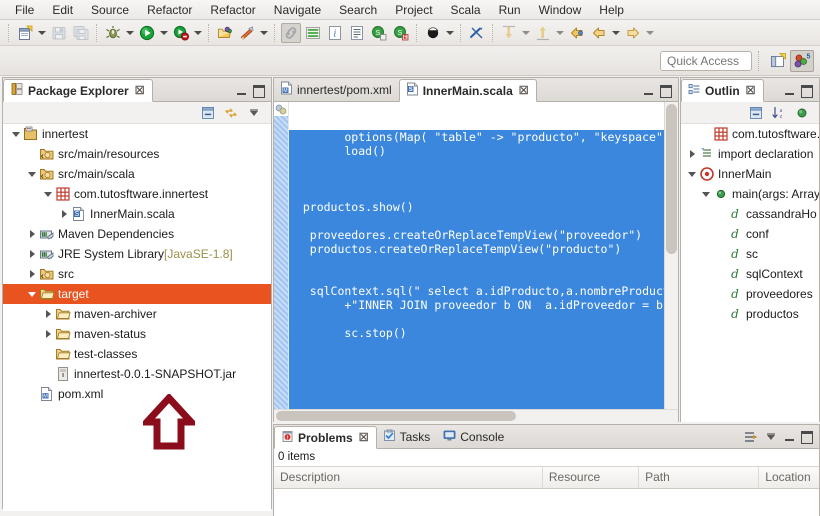 The height and width of the screenshot is (516, 820). What do you see at coordinates (313, 33) in the screenshot?
I see `task-list-icon` at bounding box center [313, 33].